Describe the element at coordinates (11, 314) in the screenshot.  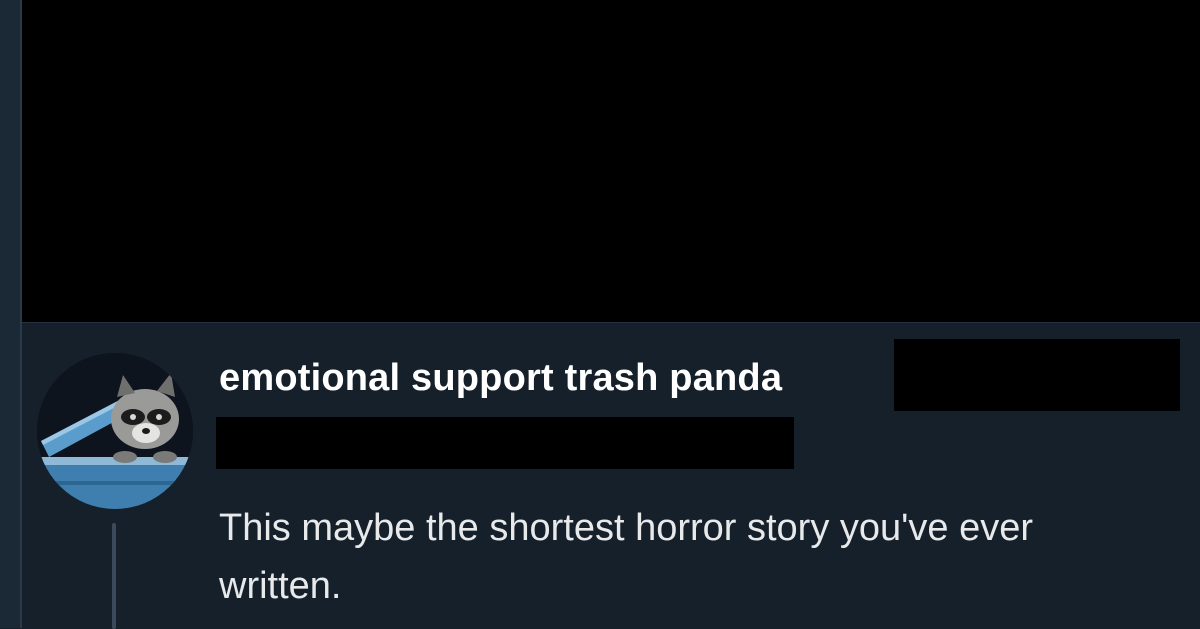
I see `left-rail` at that location.